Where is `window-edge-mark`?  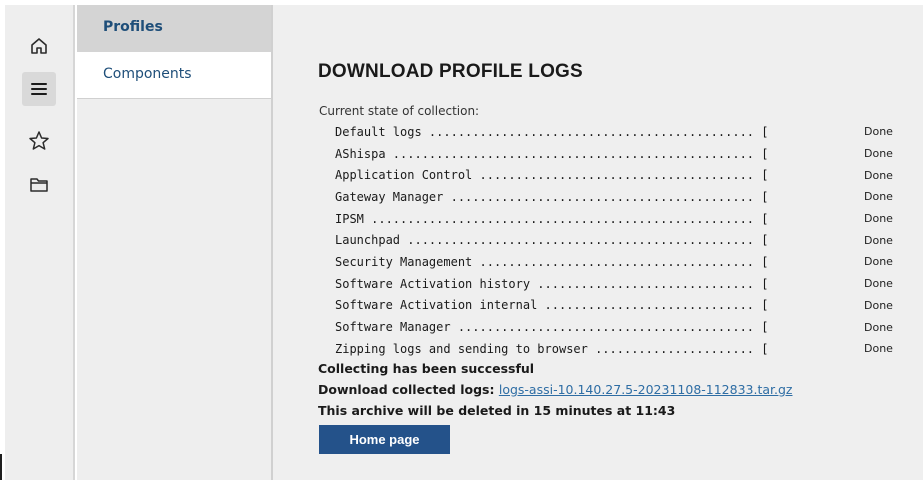 window-edge-mark is located at coordinates (1, 467).